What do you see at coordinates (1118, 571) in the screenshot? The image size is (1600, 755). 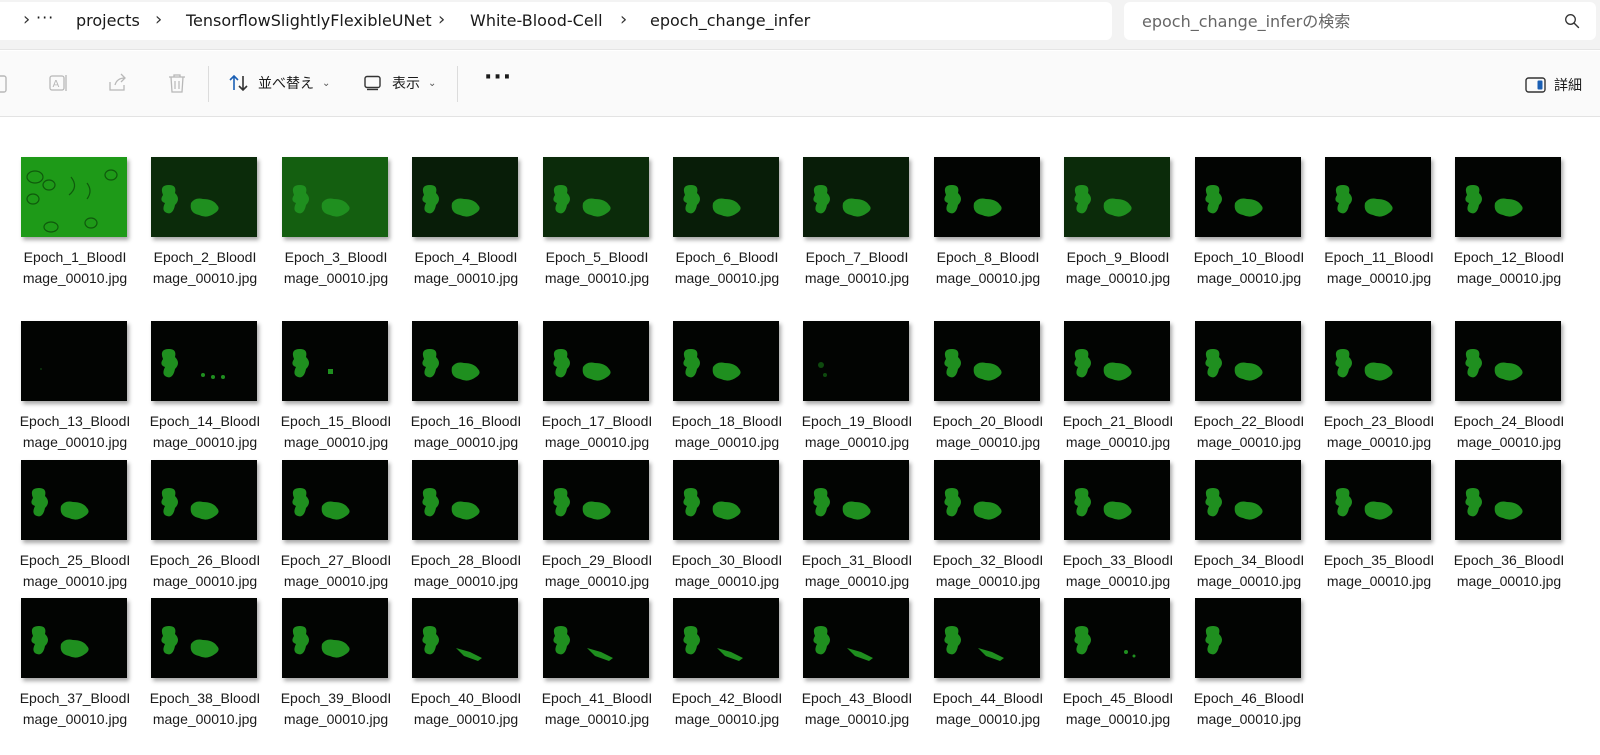 I see `file-name: Epoch_33_BloodI mage_00010.jpg` at bounding box center [1118, 571].